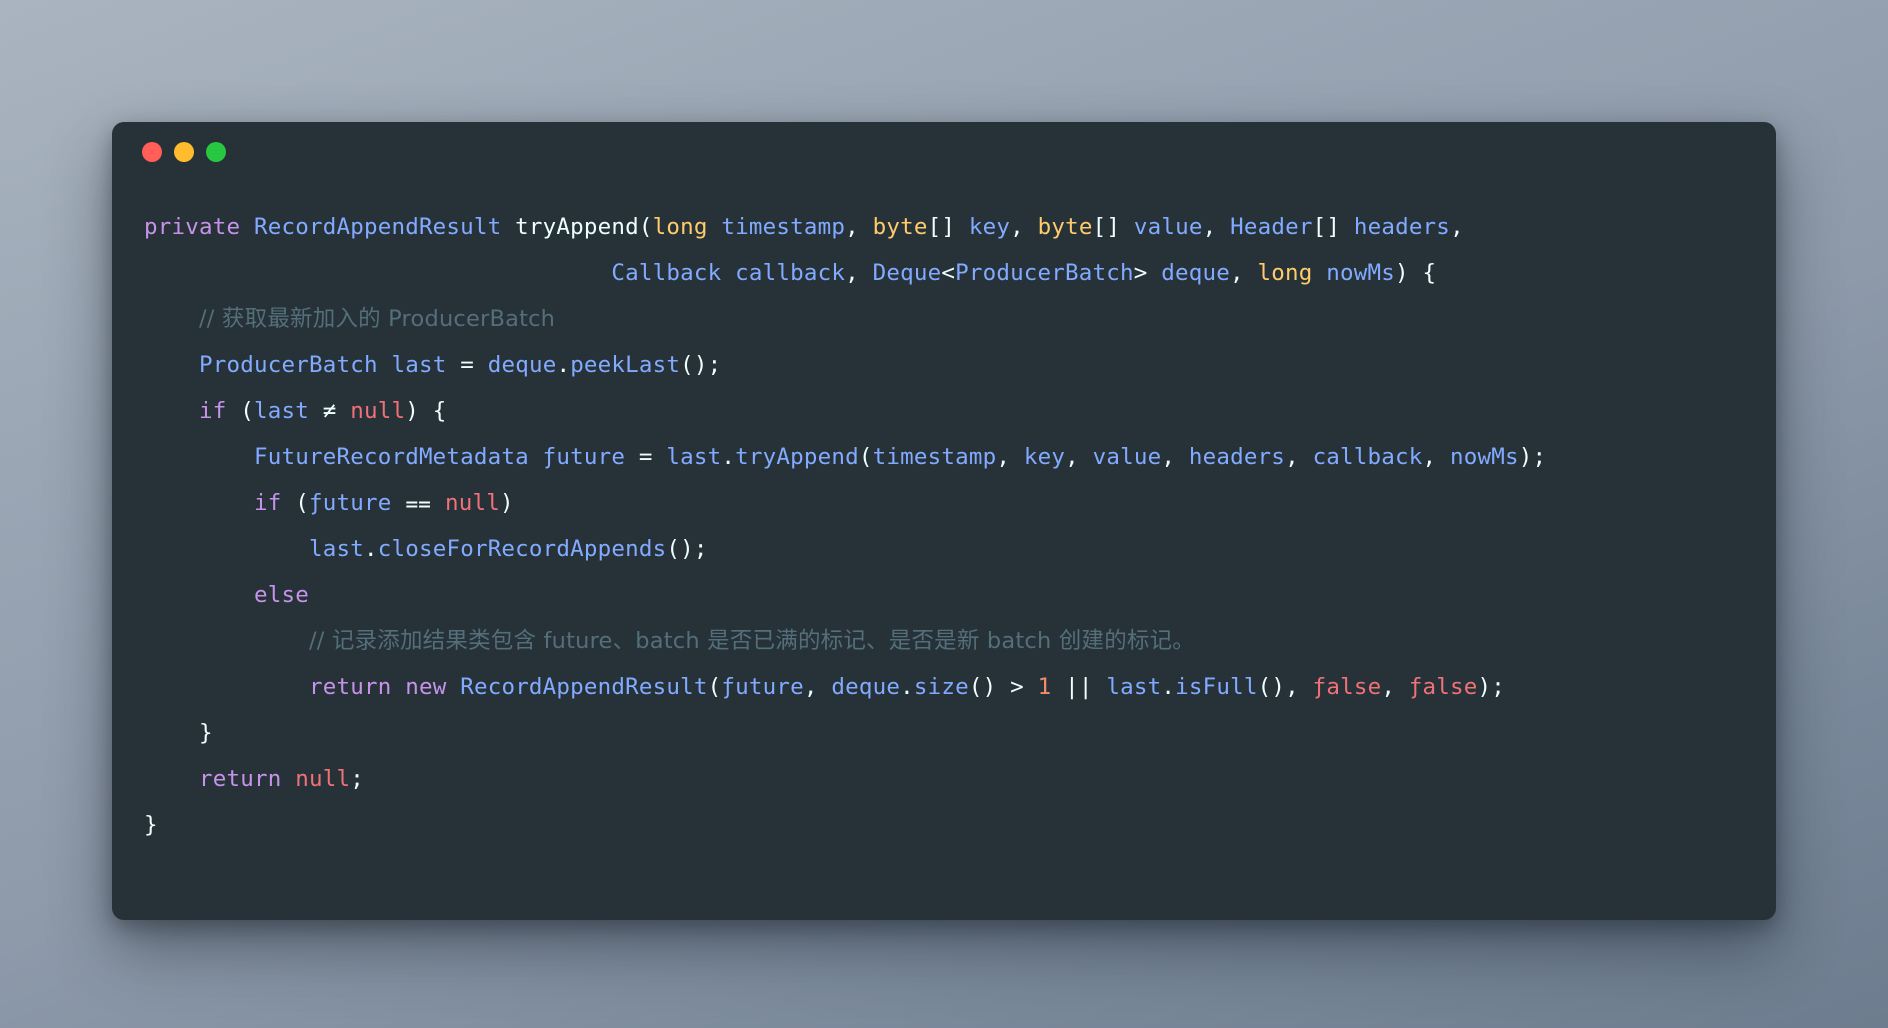 The width and height of the screenshot is (1888, 1028). Describe the element at coordinates (666, 273) in the screenshot. I see `code-token: Callback` at that location.